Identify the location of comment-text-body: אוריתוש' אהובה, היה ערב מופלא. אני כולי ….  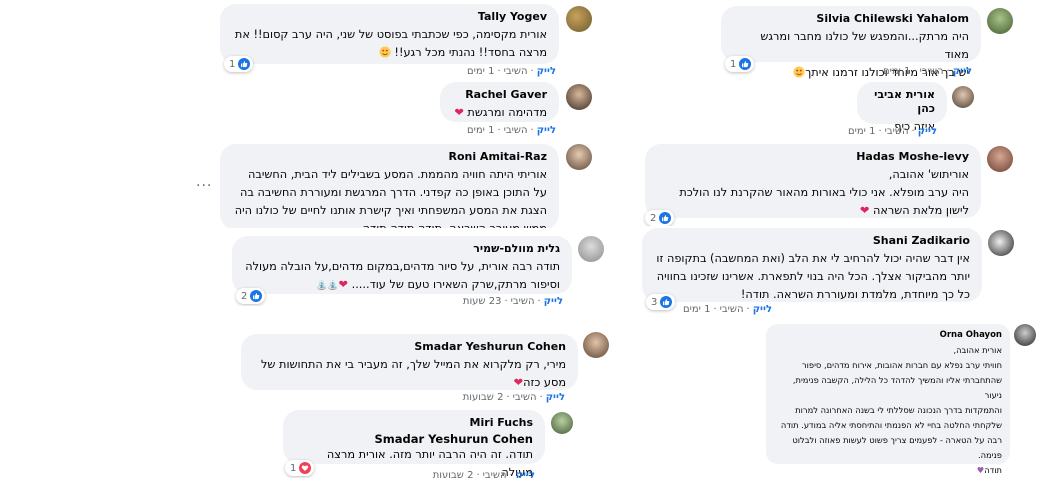
(824, 192).